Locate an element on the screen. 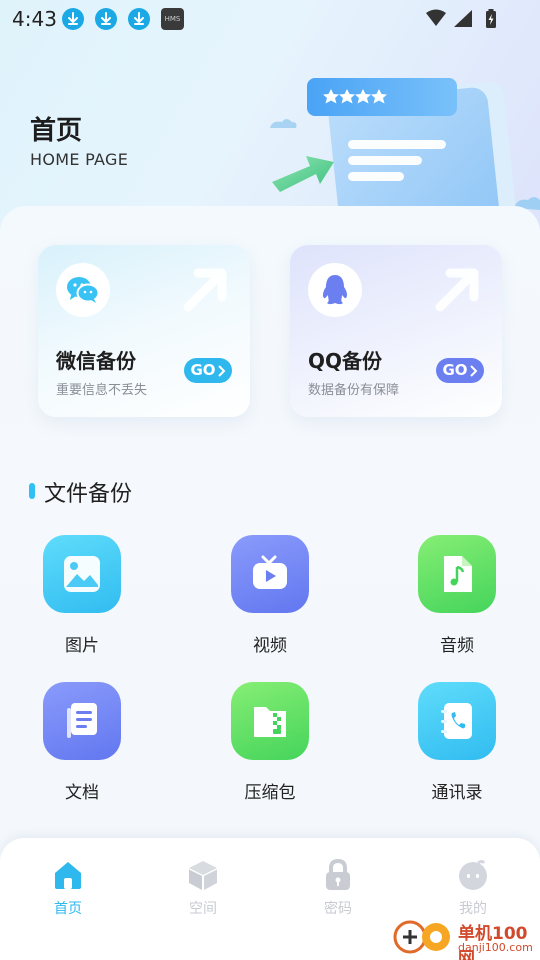  wechat-icon is located at coordinates (83, 290).